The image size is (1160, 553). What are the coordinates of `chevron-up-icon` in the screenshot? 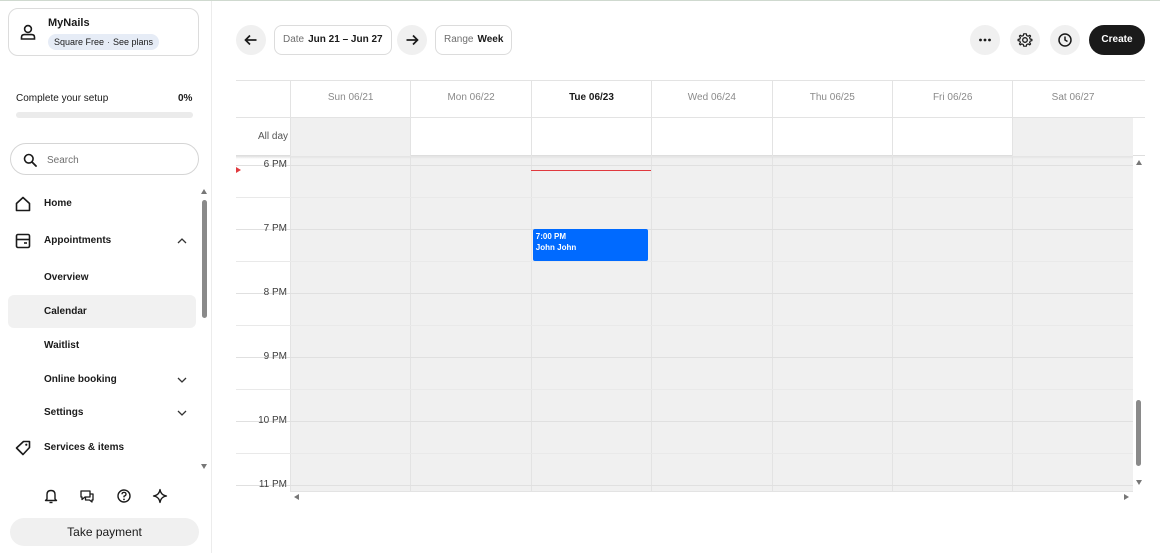 It's located at (182, 241).